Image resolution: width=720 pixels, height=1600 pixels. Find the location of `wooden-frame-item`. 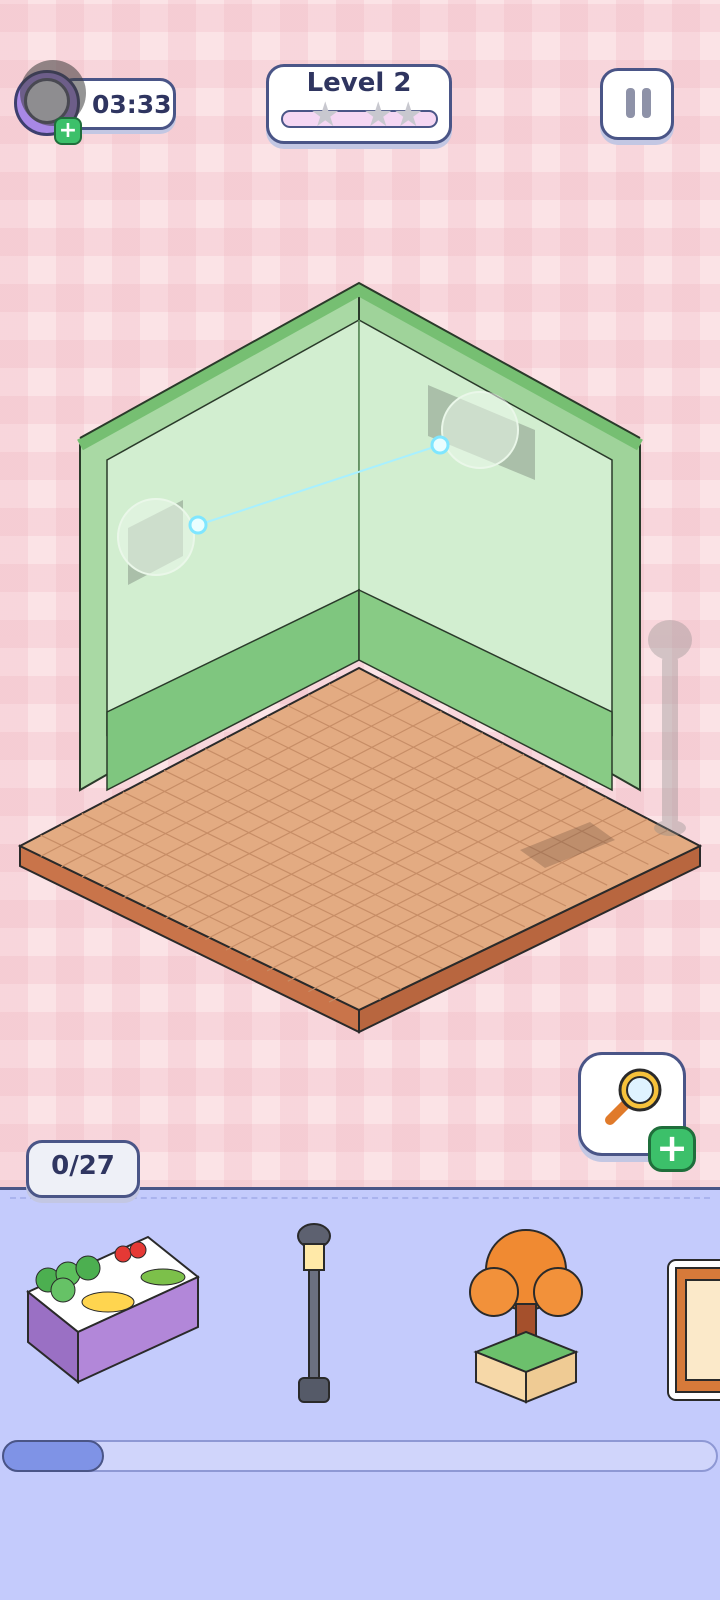

wooden-frame-item is located at coordinates (692, 1325).